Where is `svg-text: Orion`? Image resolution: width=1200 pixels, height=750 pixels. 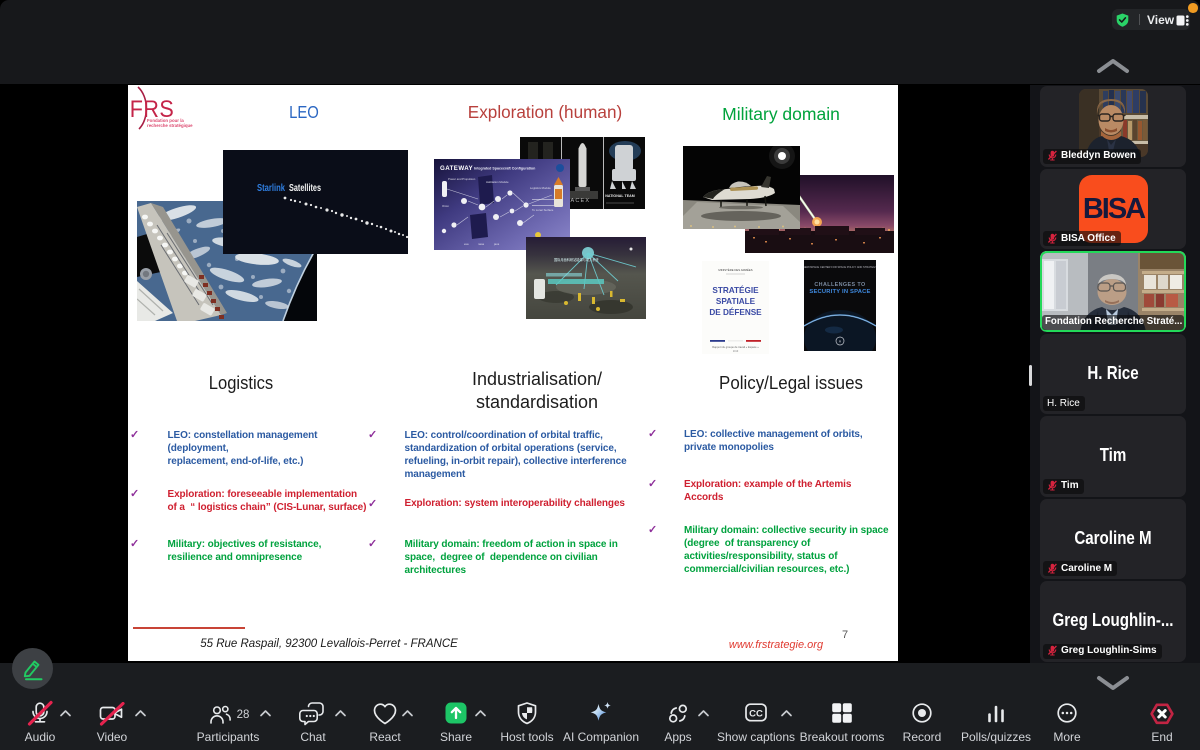 svg-text: Orion is located at coordinates (445, 206).